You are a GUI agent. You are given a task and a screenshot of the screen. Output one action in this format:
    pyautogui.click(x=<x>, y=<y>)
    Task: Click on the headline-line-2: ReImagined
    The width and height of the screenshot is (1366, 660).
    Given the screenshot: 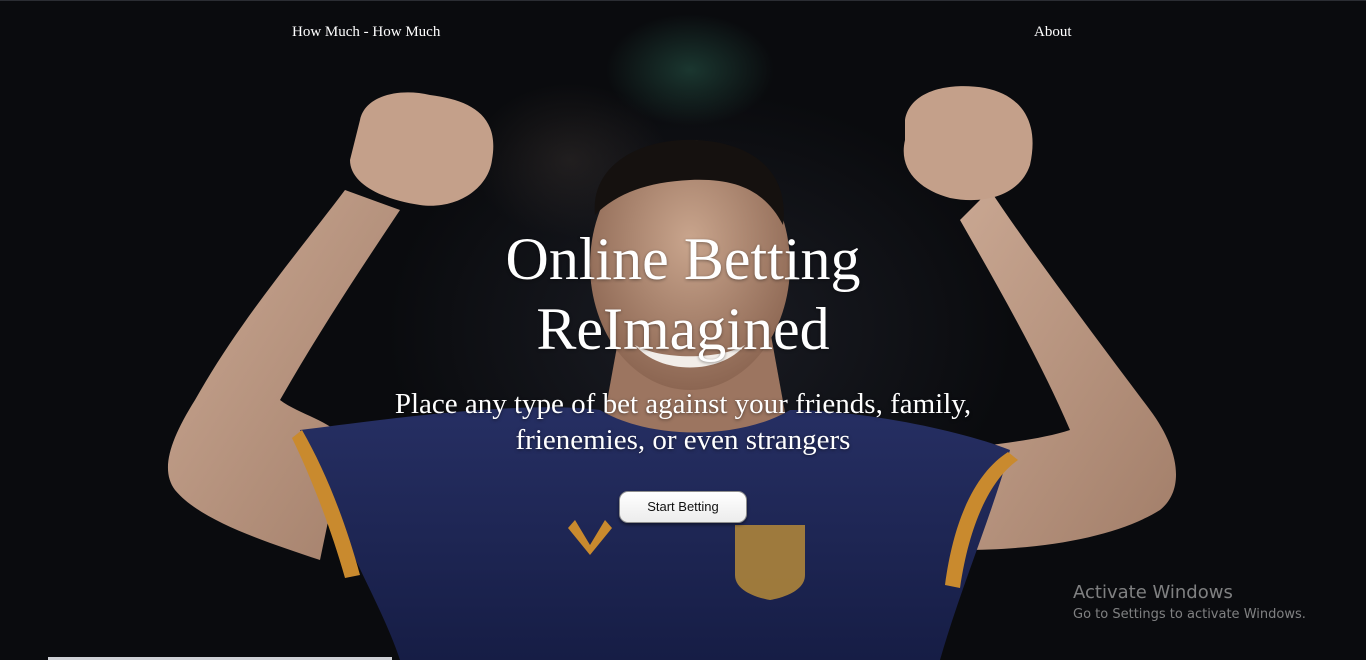 What is the action you would take?
    pyautogui.click(x=683, y=329)
    